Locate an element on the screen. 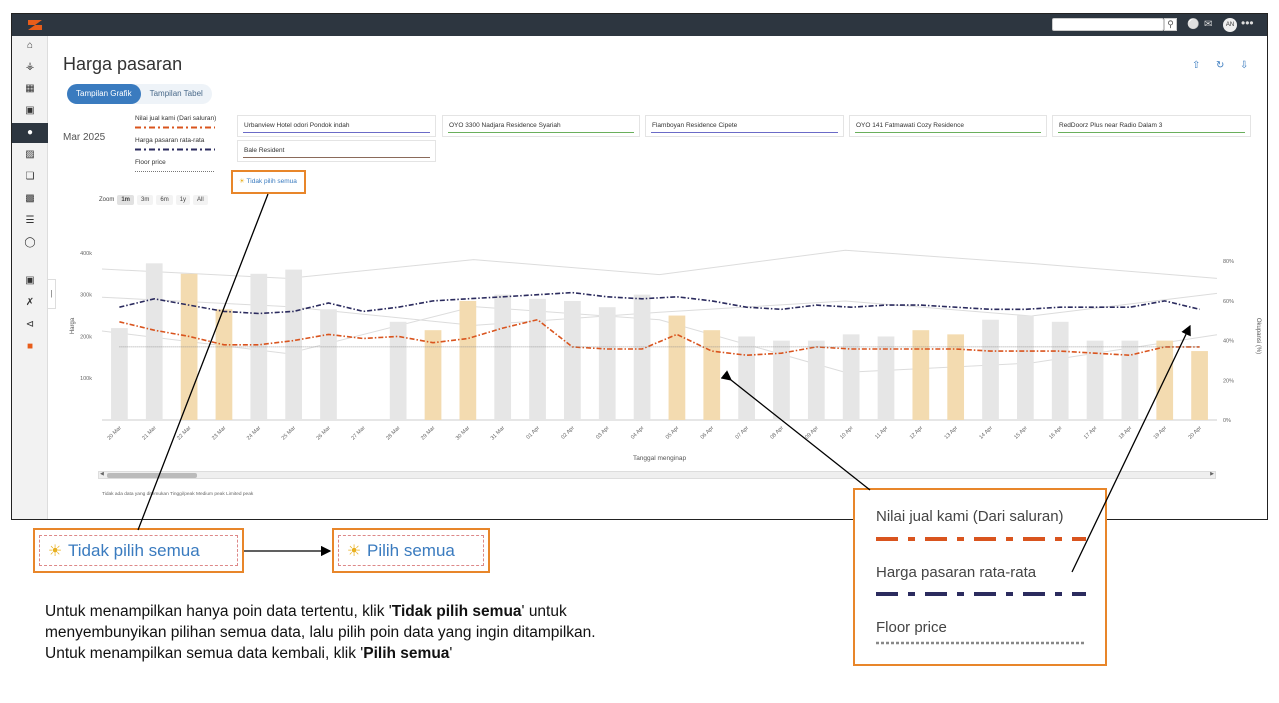 The height and width of the screenshot is (703, 1279). callout-floor-label: Floor price is located at coordinates (911, 627).